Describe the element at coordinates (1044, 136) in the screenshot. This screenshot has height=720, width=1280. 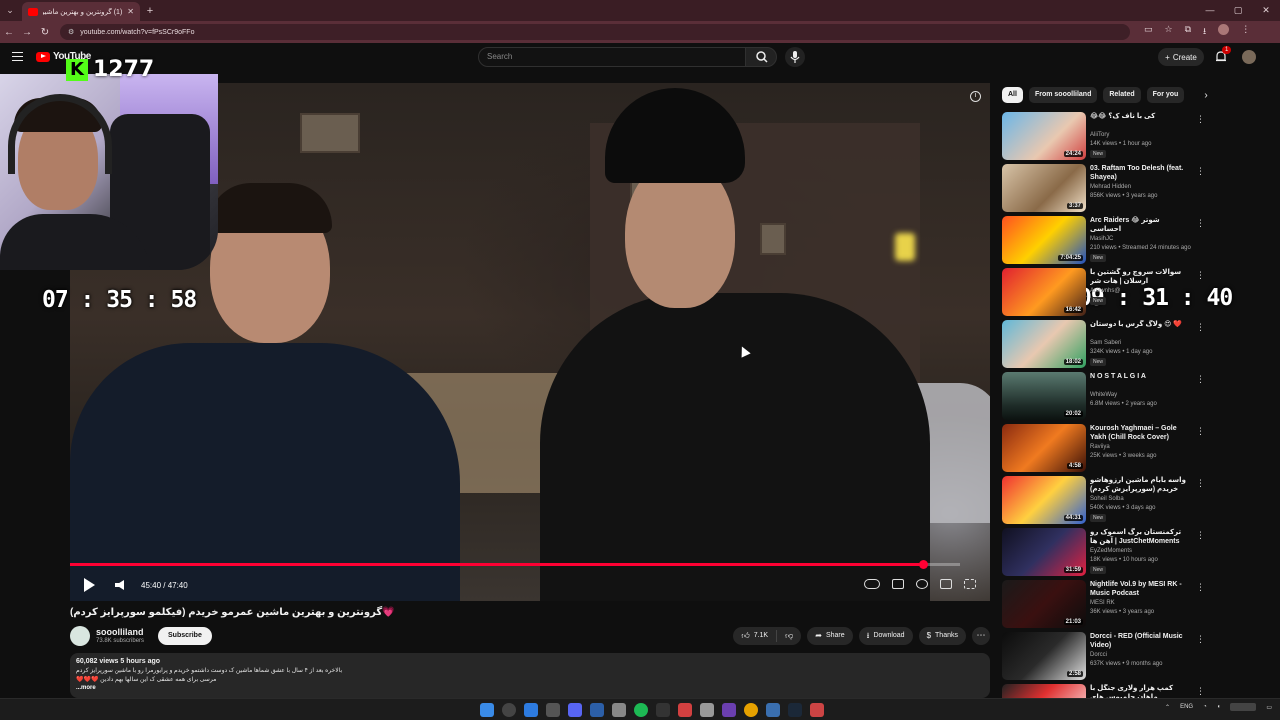
I see `video-thumbnail: 24:24` at that location.